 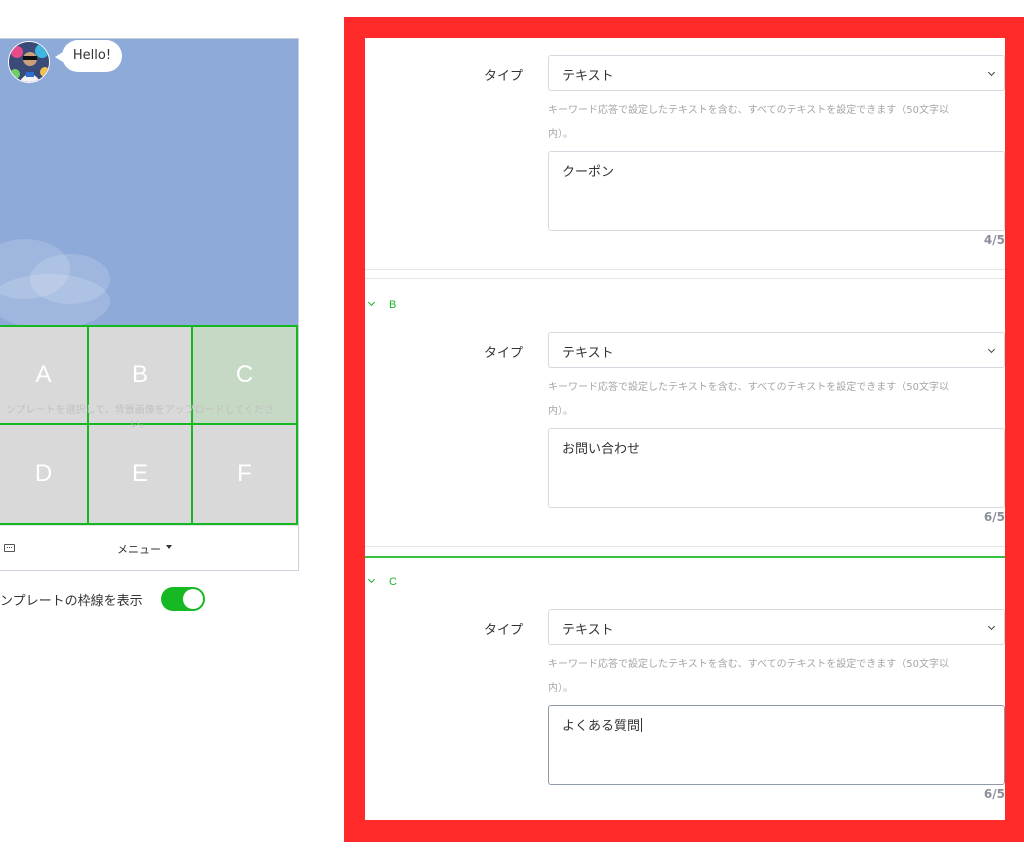 I want to click on grid-hint-line: ンプレートを選択して、背景画像をアップロードしてくださ, so click(x=140, y=410).